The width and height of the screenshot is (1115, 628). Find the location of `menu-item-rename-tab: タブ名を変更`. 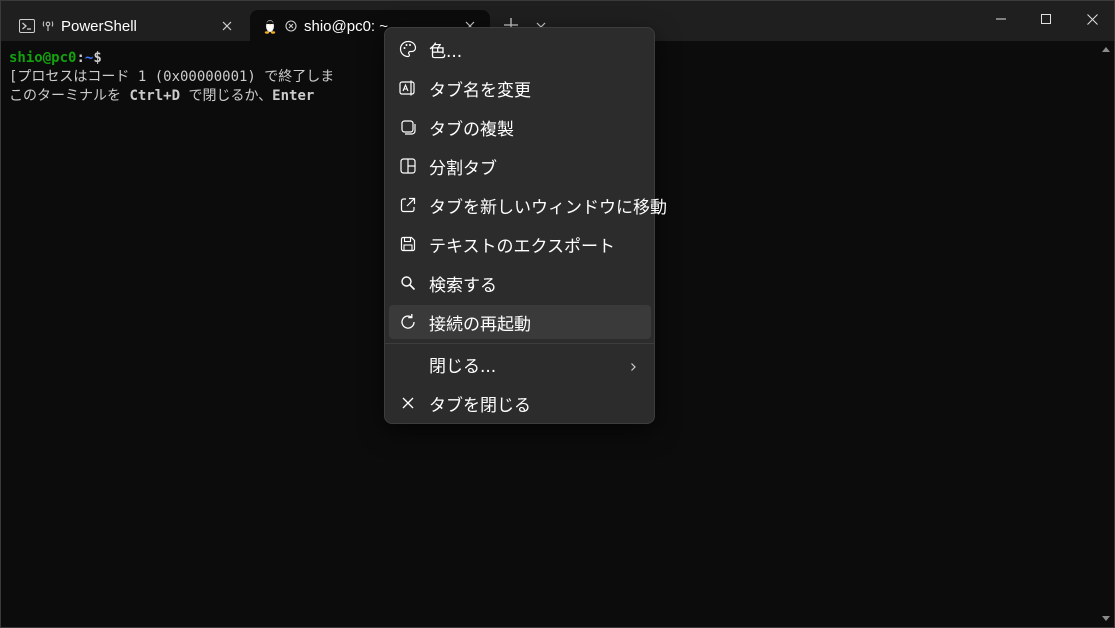

menu-item-rename-tab: タブ名を変更 is located at coordinates (520, 88).